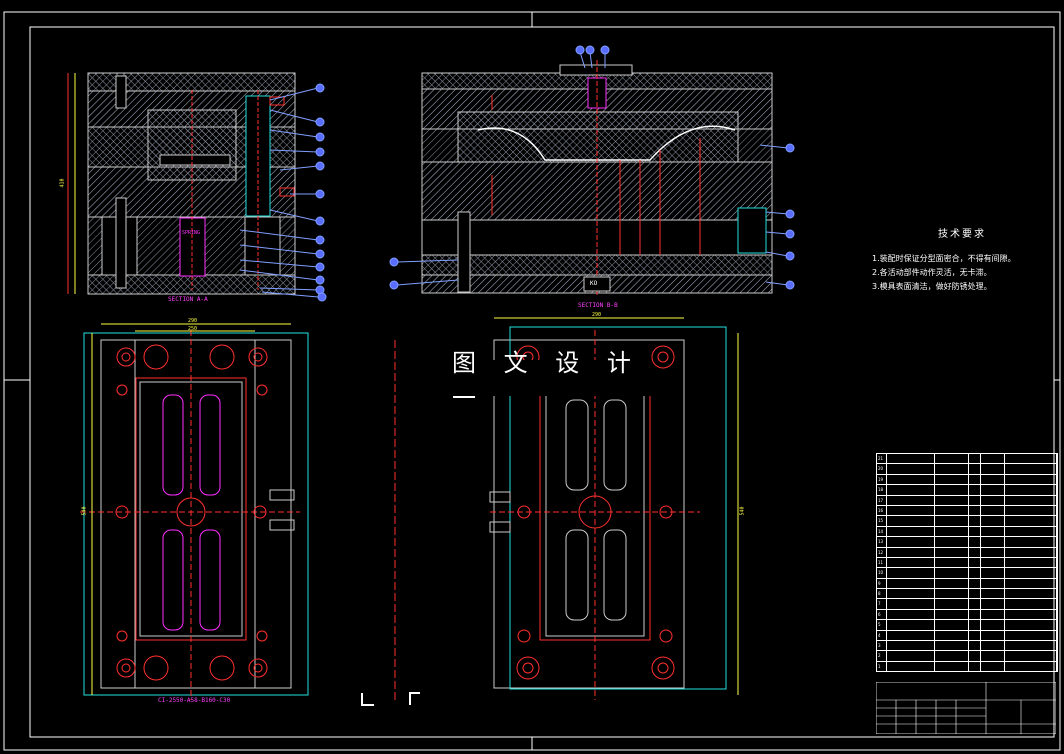  I want to click on dimension-left-height: 540, so click(84, 511).